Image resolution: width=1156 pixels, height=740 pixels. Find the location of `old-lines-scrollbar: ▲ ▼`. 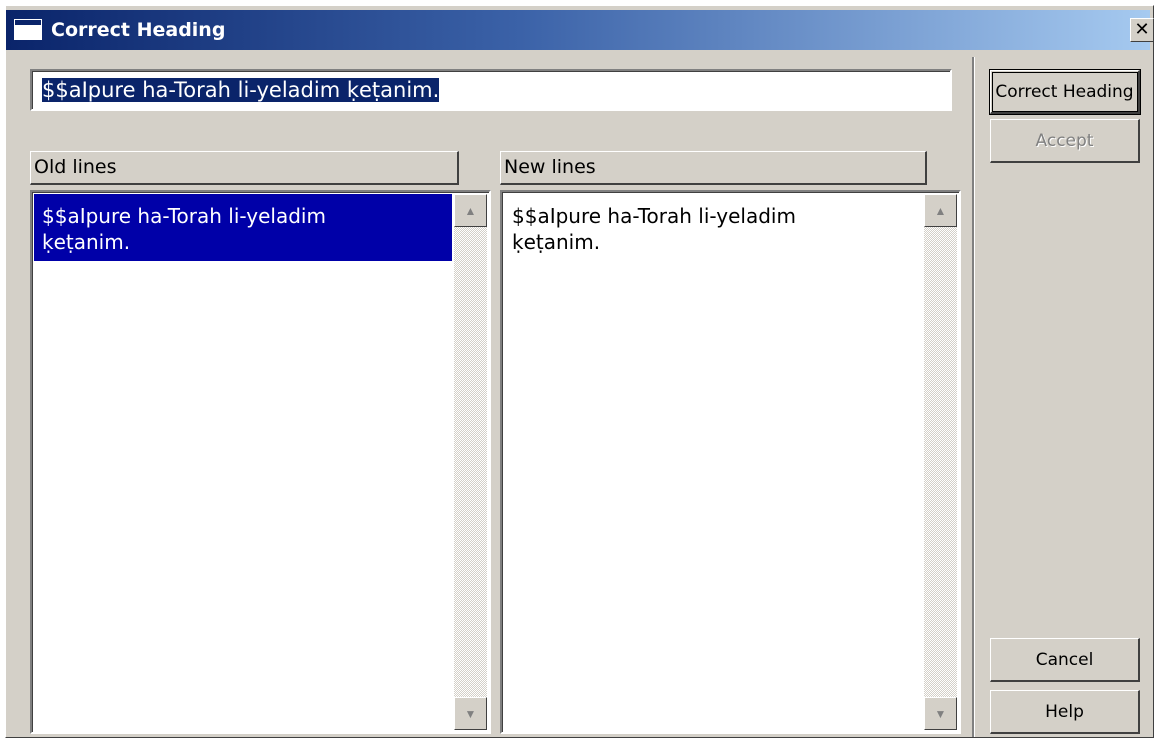

old-lines-scrollbar: ▲ ▼ is located at coordinates (470, 462).